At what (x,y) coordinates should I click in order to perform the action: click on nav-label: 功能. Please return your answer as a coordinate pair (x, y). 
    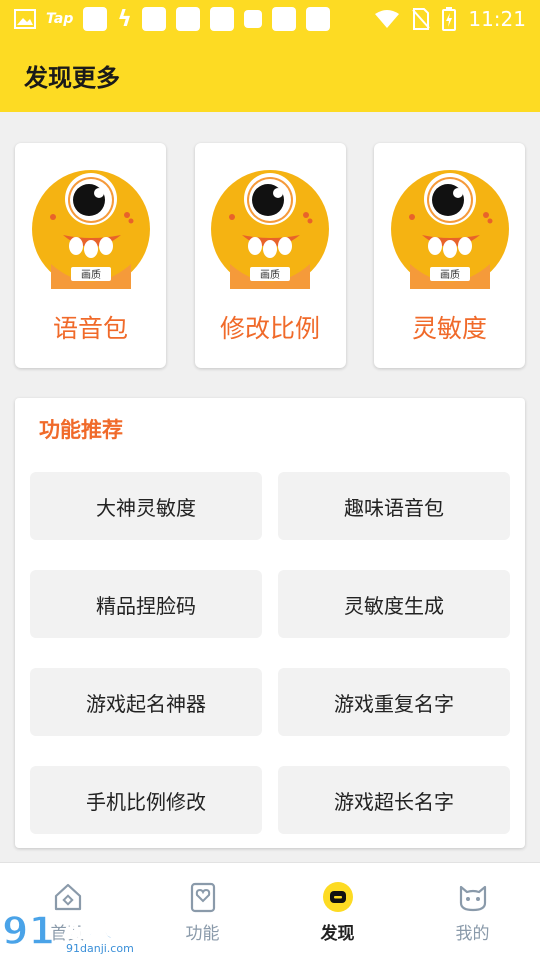
    Looking at the image, I should click on (202, 934).